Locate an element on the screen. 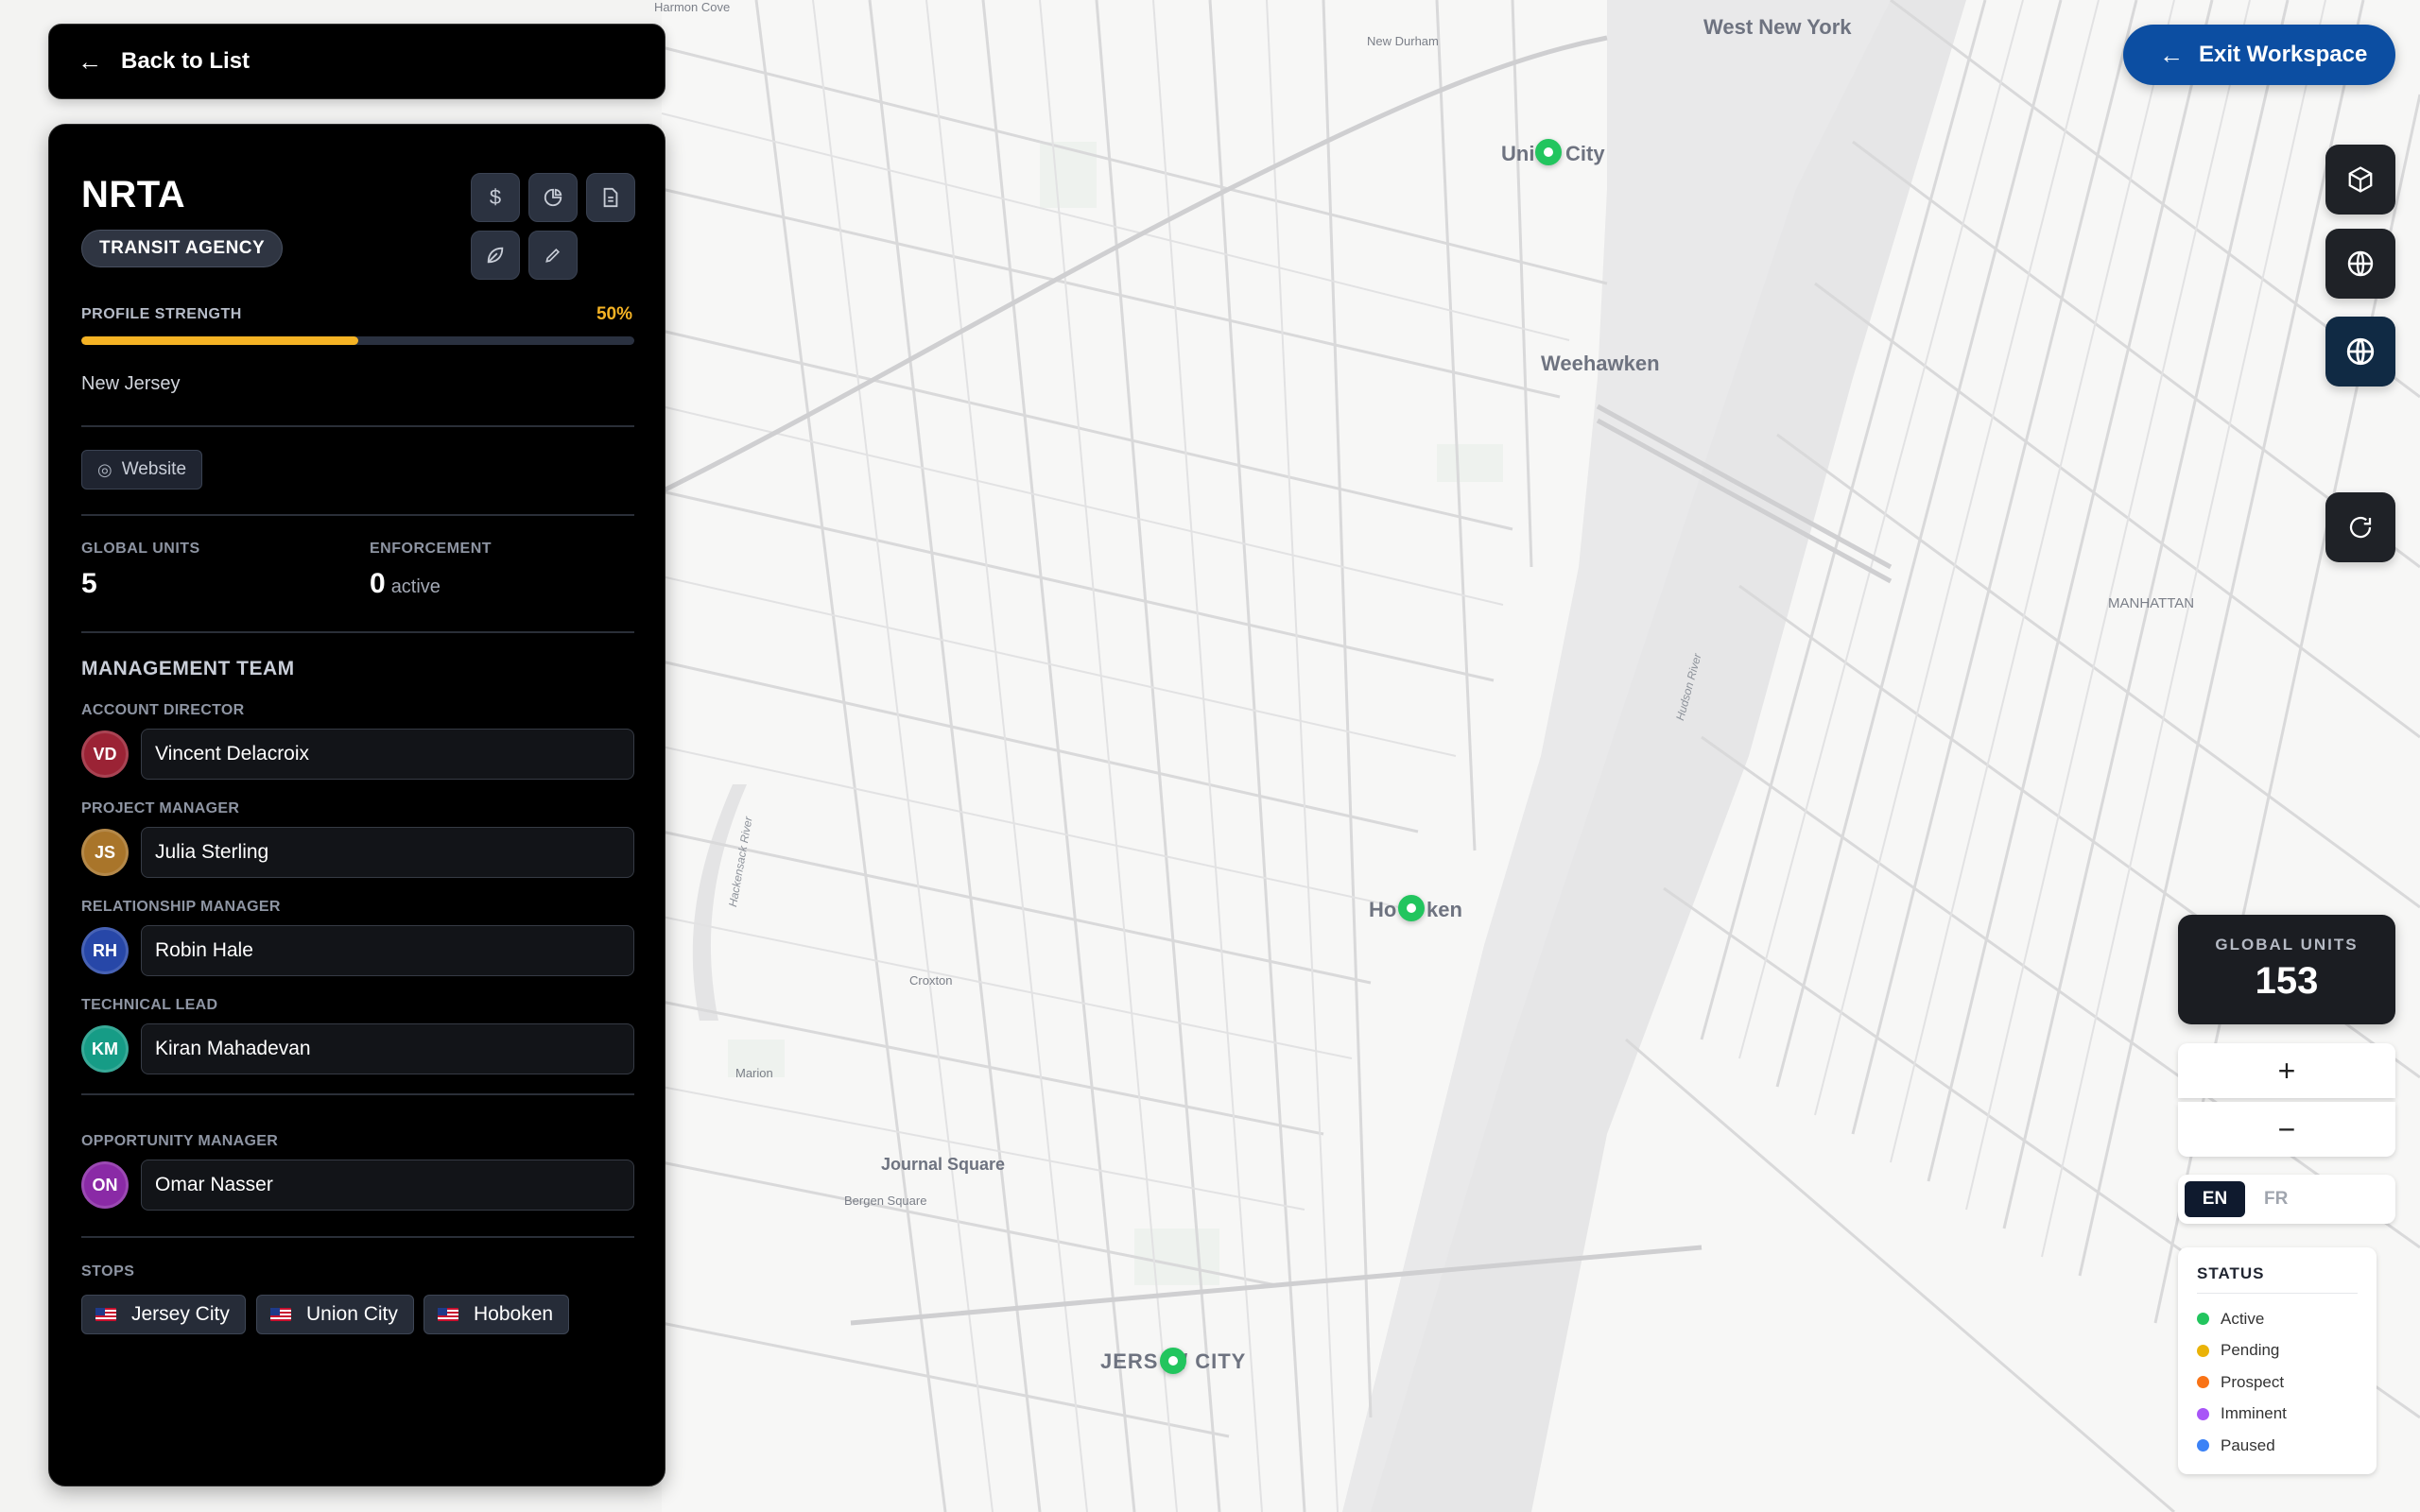 This screenshot has height=1512, width=2420. map-label-jersey-city-a: JERS is located at coordinates (1129, 1361).